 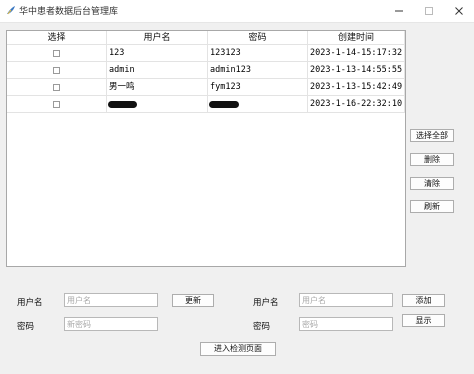 I want to click on minimize-icon, so click(x=399, y=11).